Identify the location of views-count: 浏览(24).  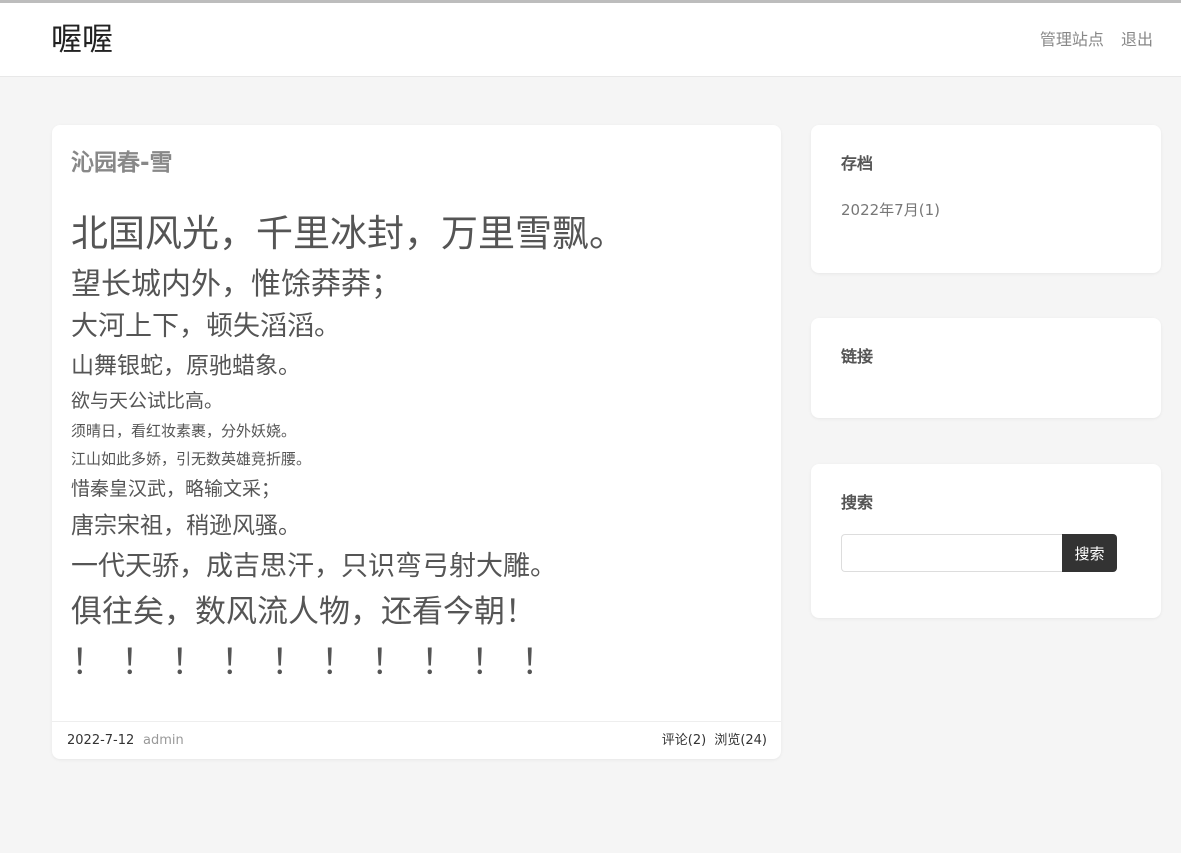
(740, 740).